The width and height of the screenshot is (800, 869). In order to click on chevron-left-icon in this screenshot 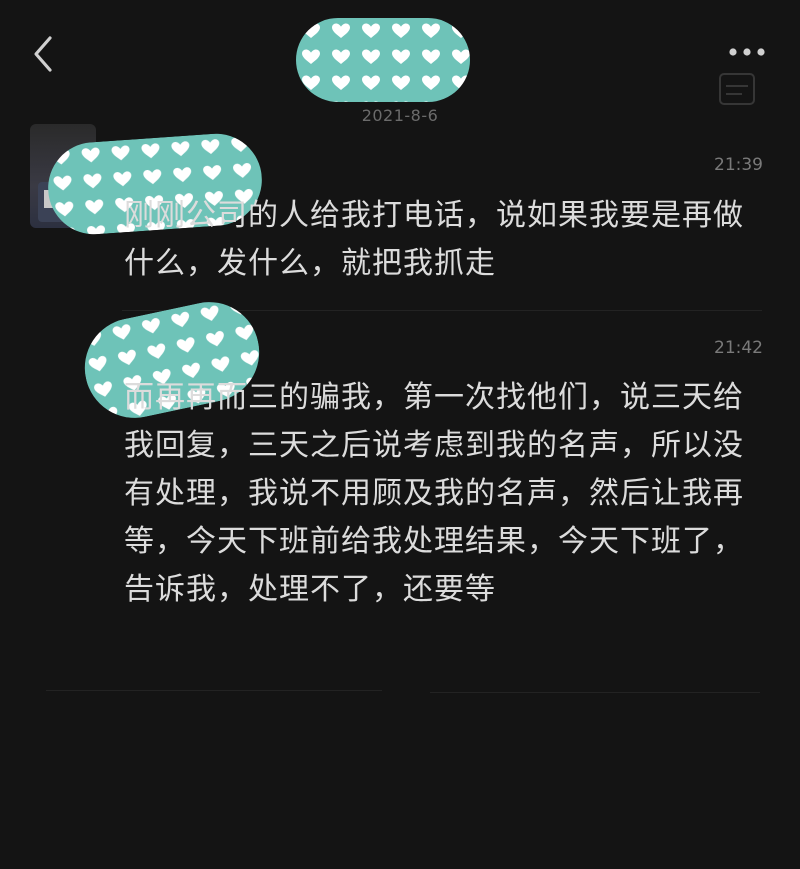, I will do `click(43, 54)`.